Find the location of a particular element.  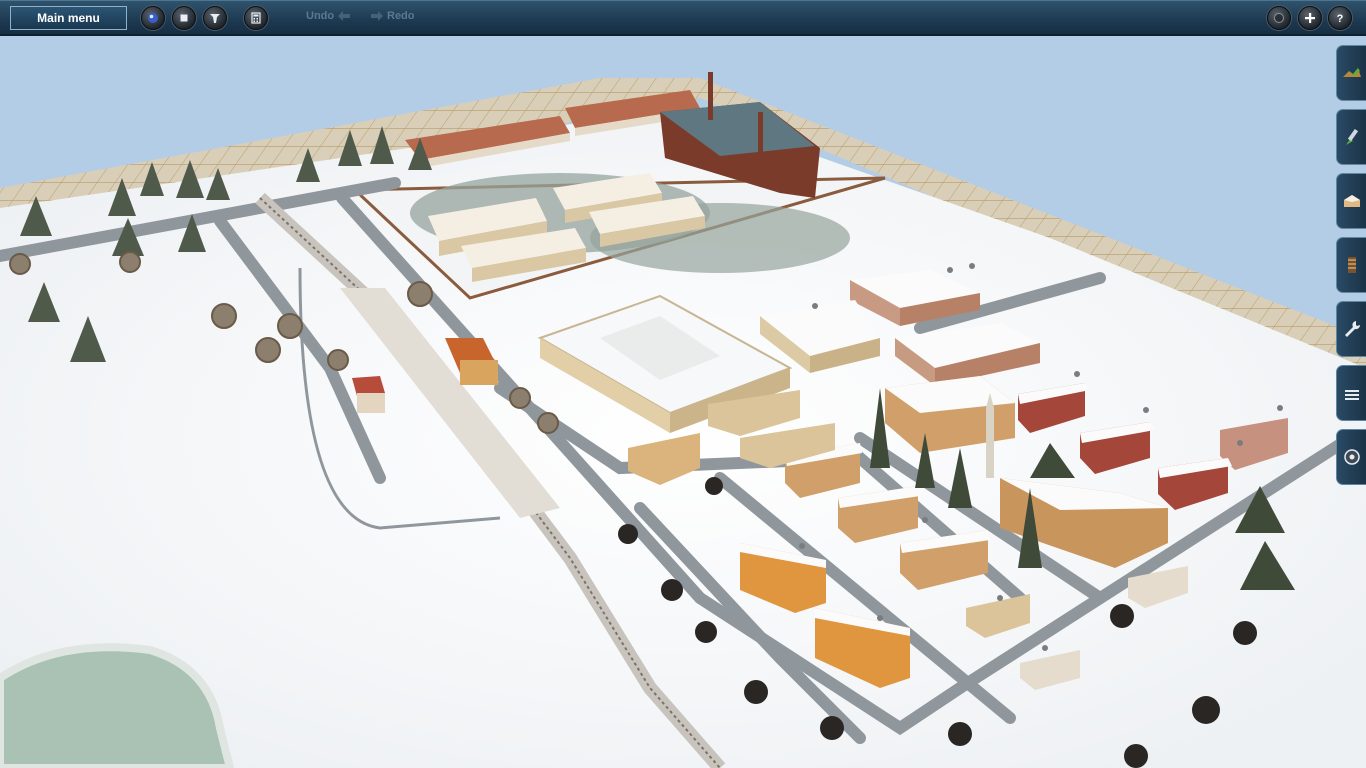

main-menu-button: Main menu is located at coordinates (68, 18).